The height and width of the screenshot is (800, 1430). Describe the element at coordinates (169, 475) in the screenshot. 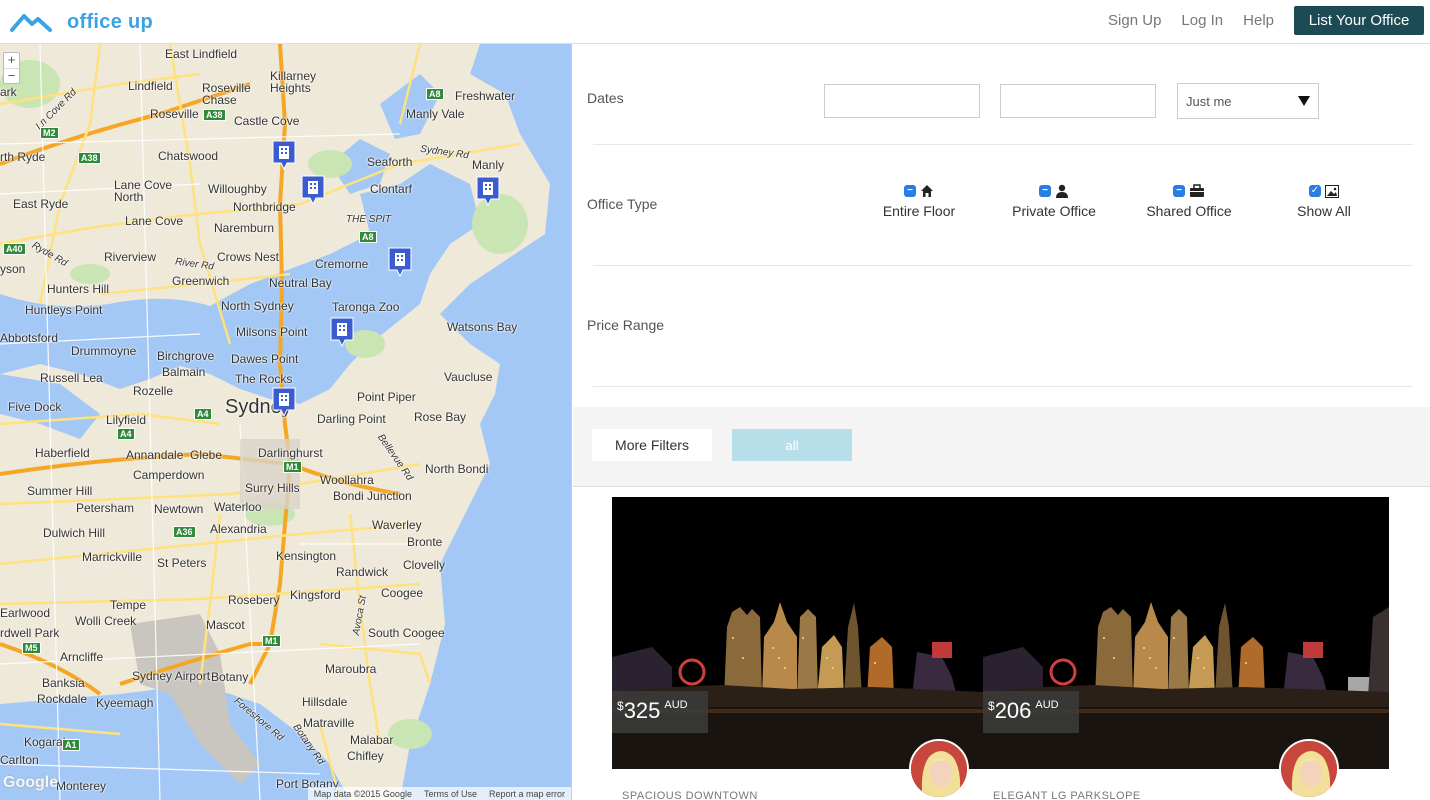

I see `map-label: Camperdown` at that location.